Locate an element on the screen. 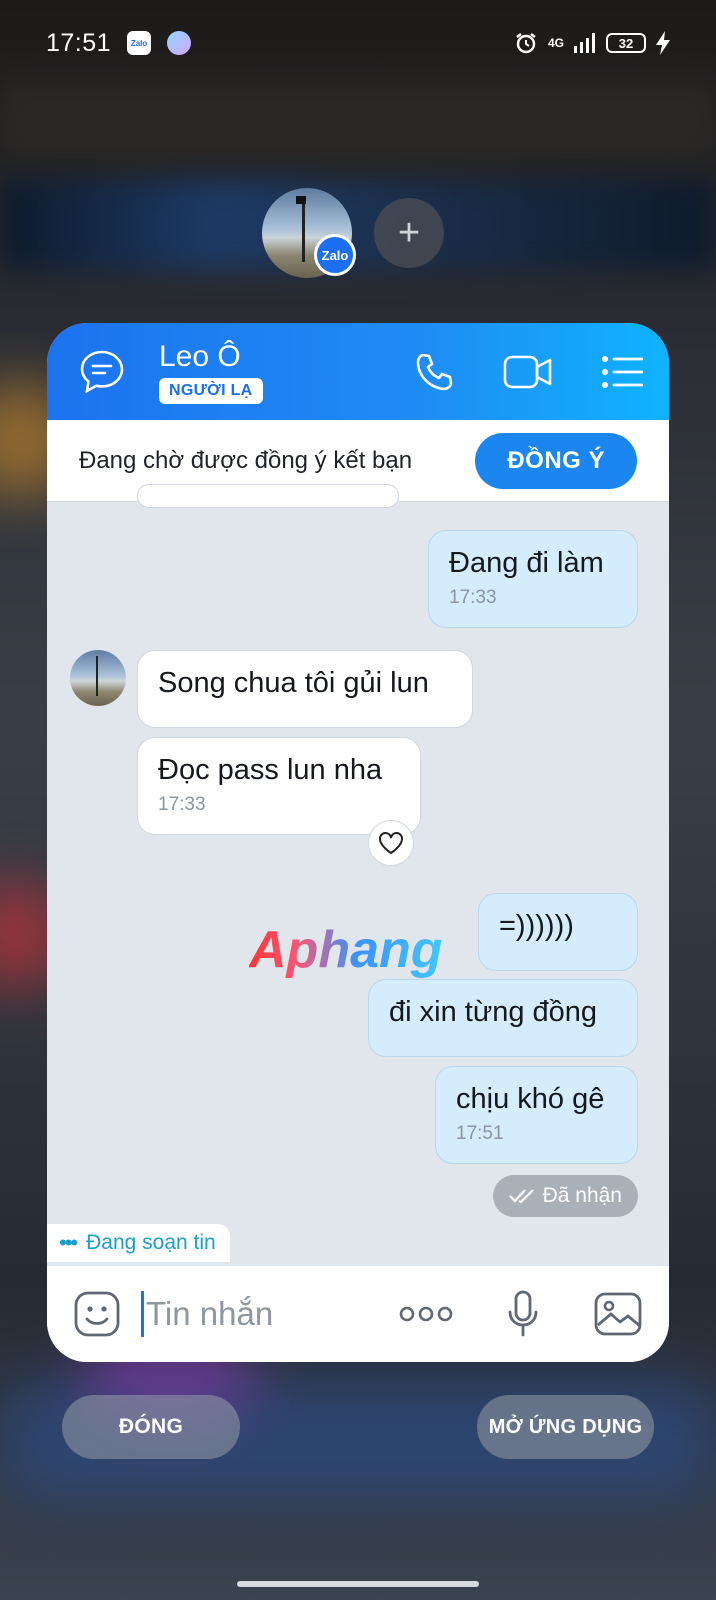 The width and height of the screenshot is (716, 1600). network-type: 4G is located at coordinates (555, 43).